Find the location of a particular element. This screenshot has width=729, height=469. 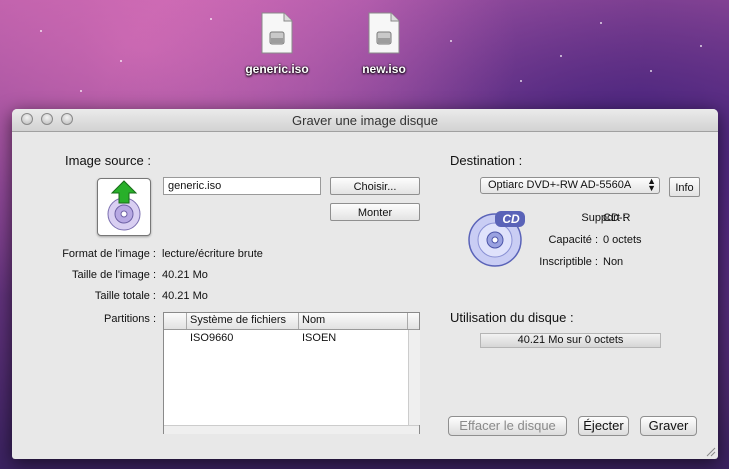

usage-bar: 40.21 Mo sur 0 octets is located at coordinates (570, 340).